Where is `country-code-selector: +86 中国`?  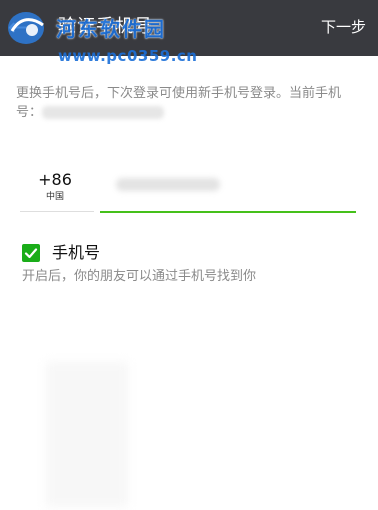
country-code-selector: +86 中国 is located at coordinates (55, 186).